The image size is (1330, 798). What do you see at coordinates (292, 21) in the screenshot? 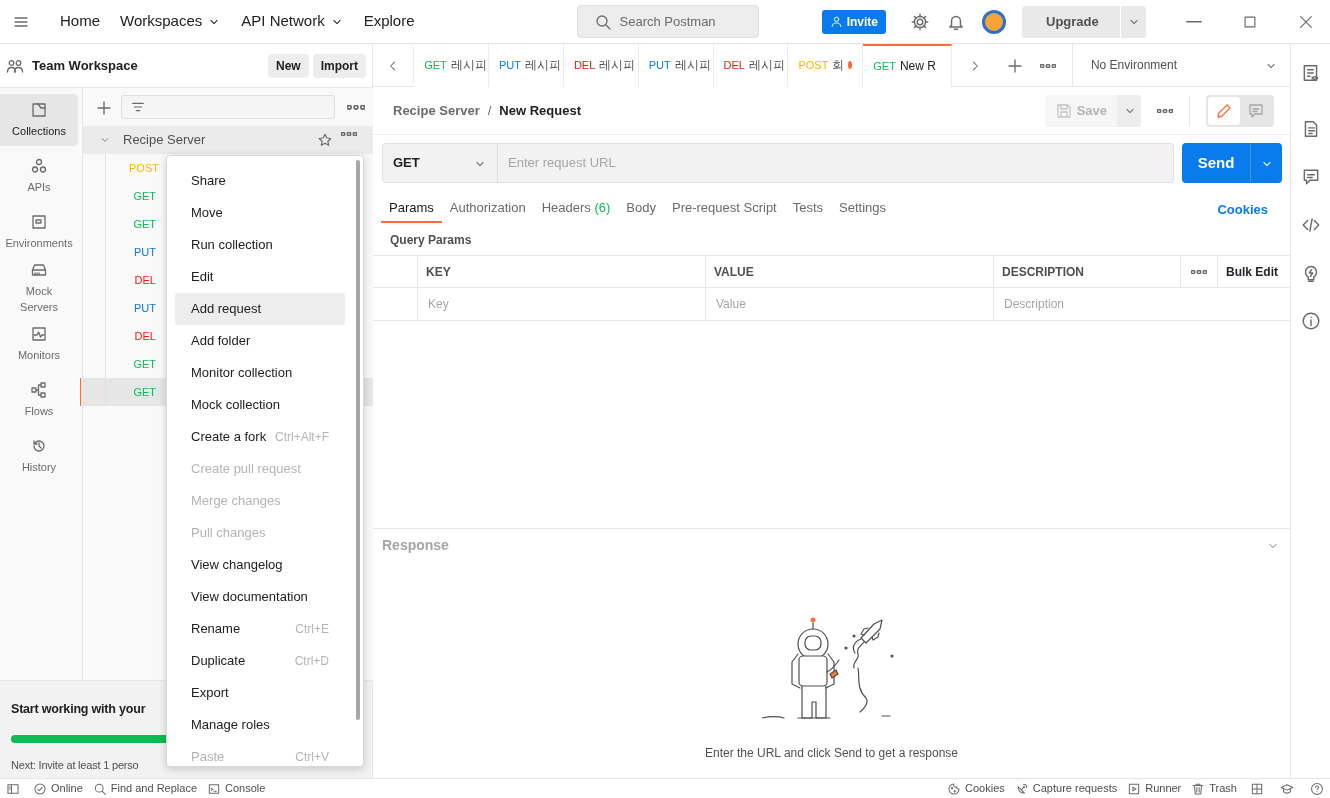
I see `nav-link: API Network` at bounding box center [292, 21].